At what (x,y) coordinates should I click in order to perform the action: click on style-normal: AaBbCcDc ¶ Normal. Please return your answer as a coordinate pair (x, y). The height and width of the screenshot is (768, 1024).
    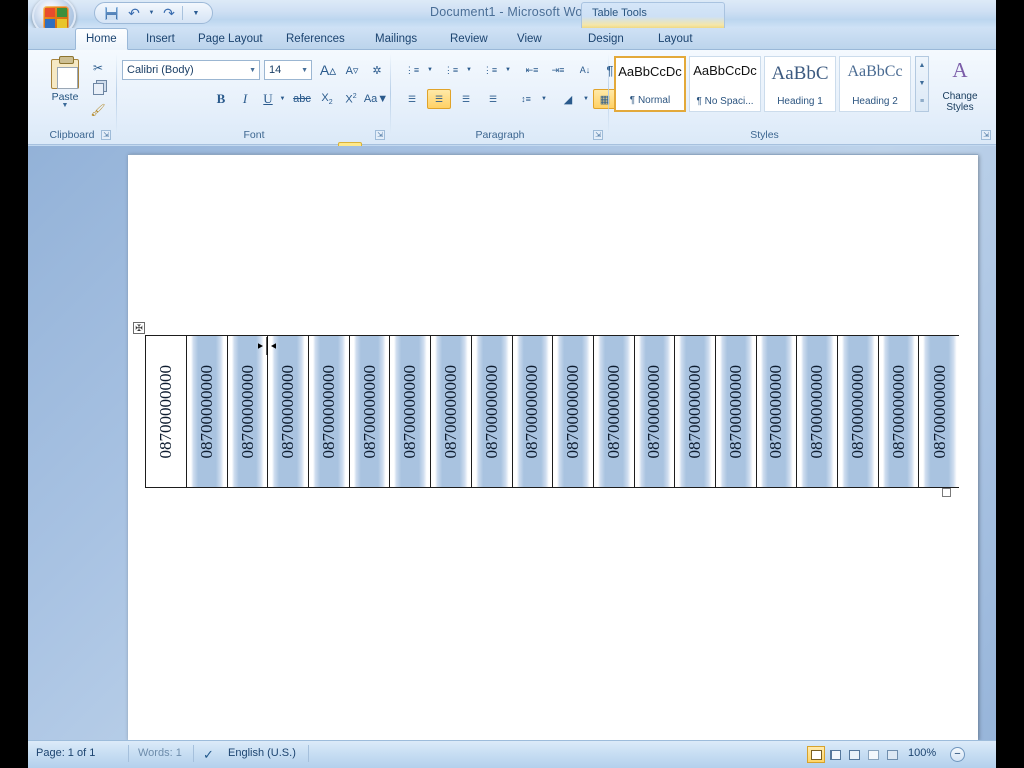
    Looking at the image, I should click on (650, 84).